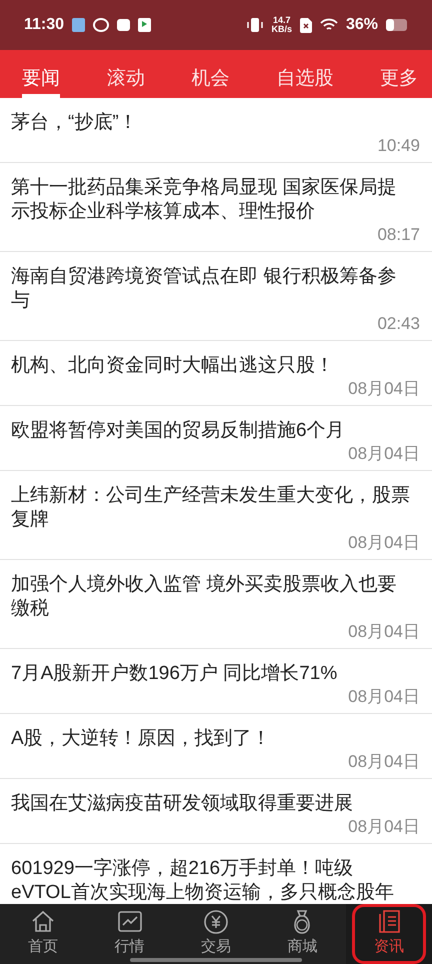  What do you see at coordinates (129, 922) in the screenshot?
I see `line-chart-icon` at bounding box center [129, 922].